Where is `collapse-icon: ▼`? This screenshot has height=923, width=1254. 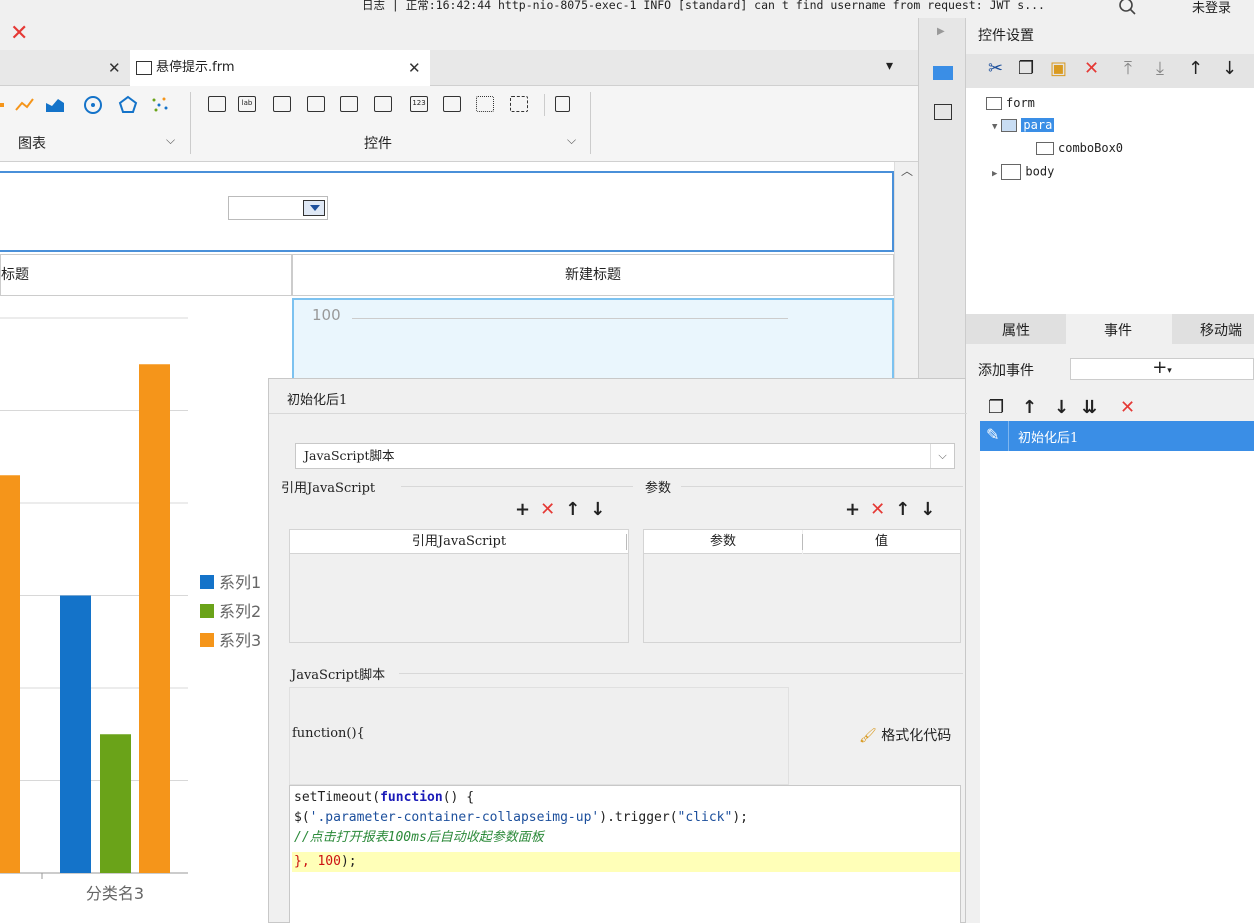
collapse-icon: ▼ is located at coordinates (994, 127).